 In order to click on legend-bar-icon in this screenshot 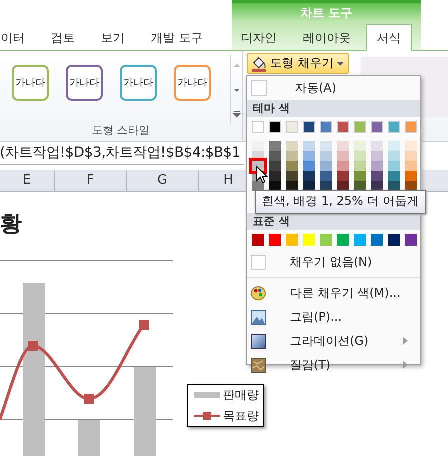, I will do `click(207, 395)`.